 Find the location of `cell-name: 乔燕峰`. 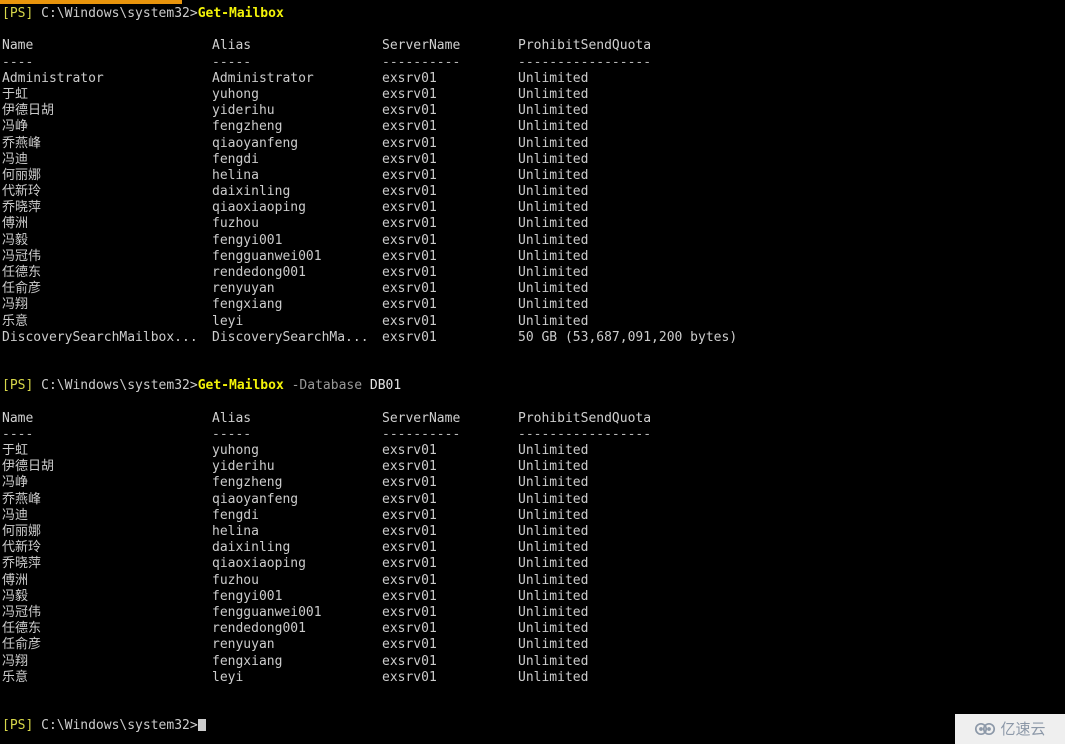

cell-name: 乔燕峰 is located at coordinates (22, 499).